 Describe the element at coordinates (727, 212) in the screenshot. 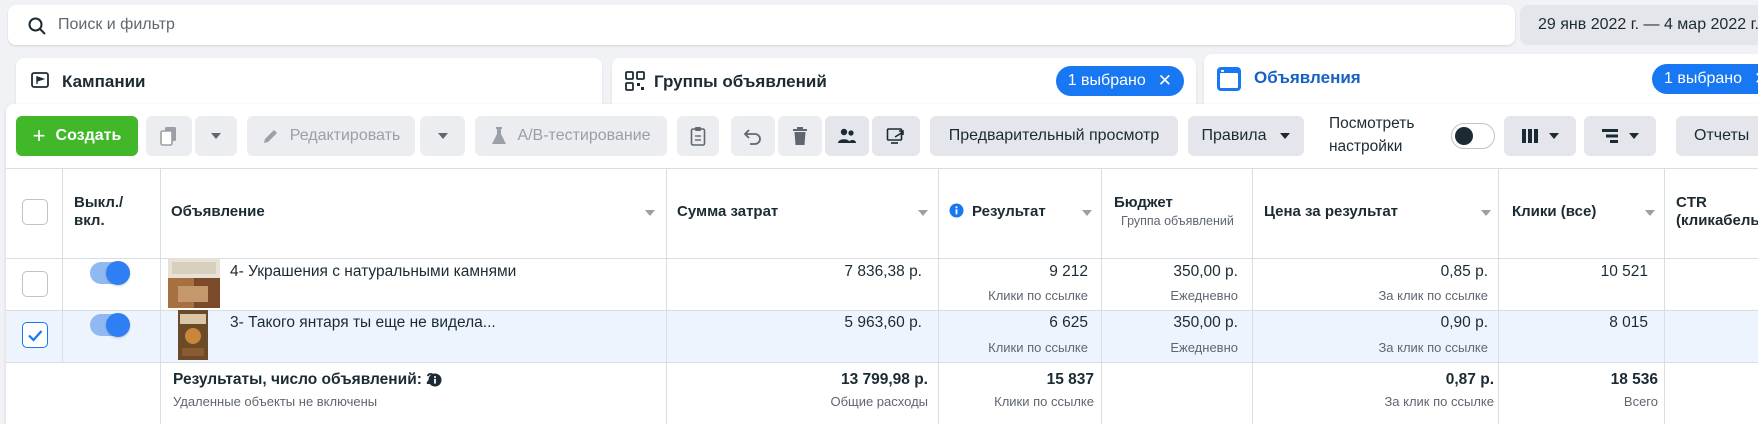

I see `column-header-spend: Сумма затрат` at that location.